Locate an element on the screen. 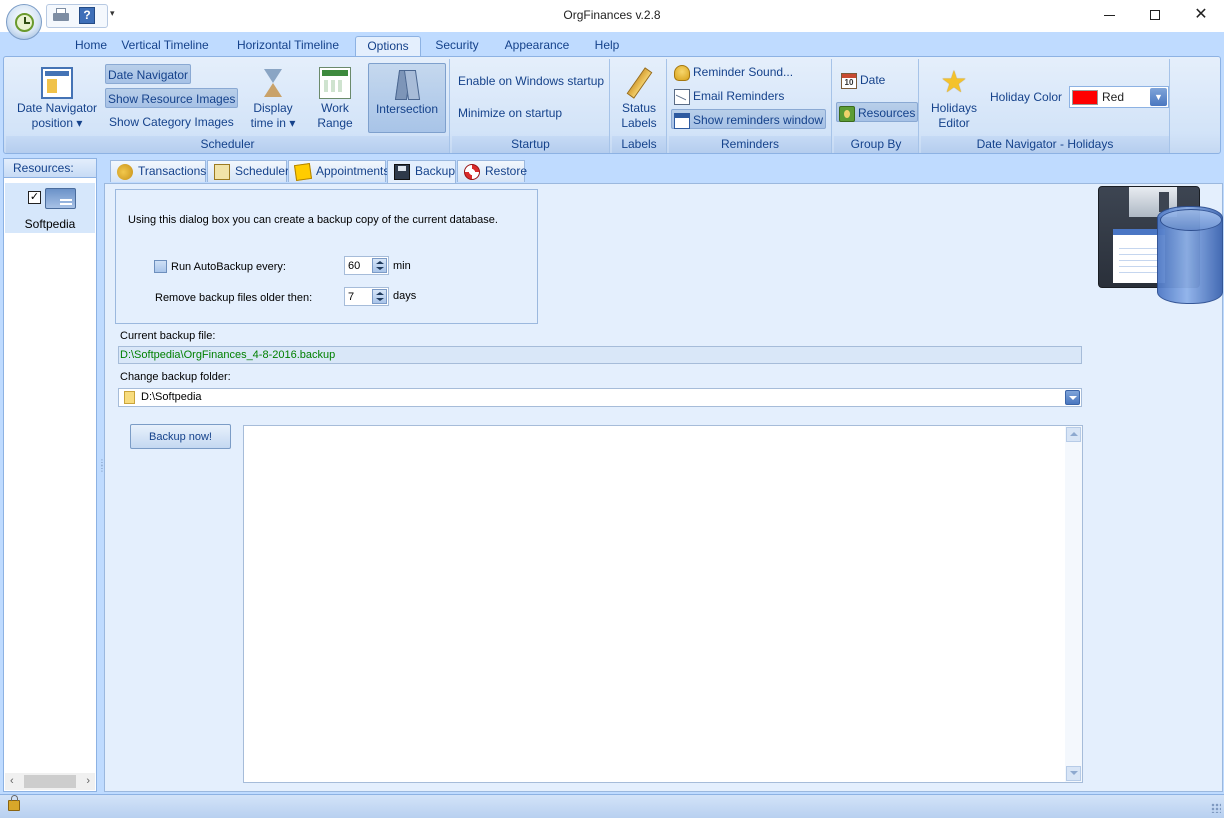 The image size is (1224, 818). maximize-button is located at coordinates (1155, 15).